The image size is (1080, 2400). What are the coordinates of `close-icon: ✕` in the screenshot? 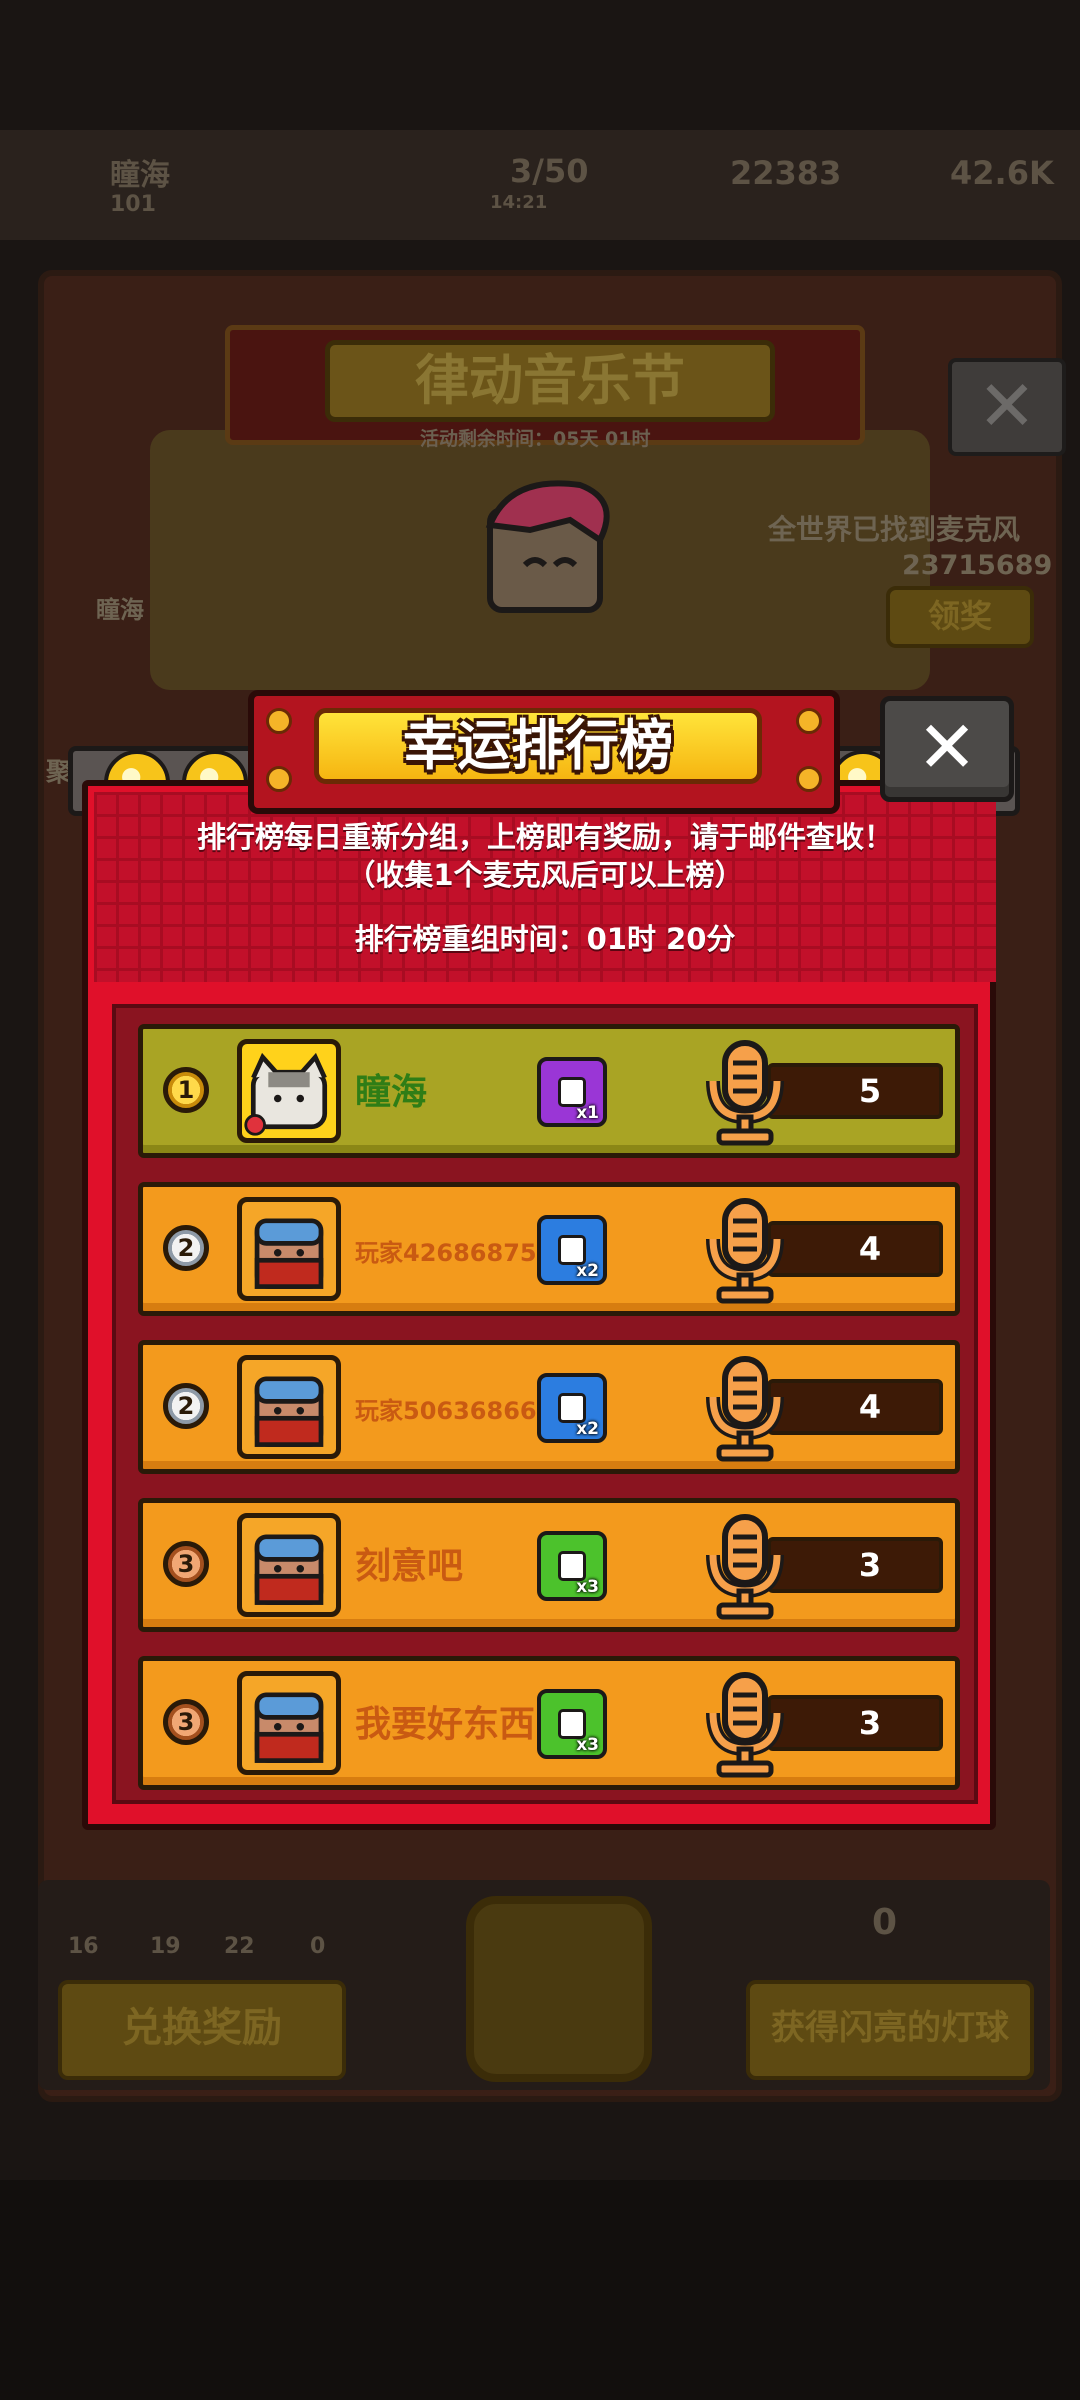 It's located at (947, 747).